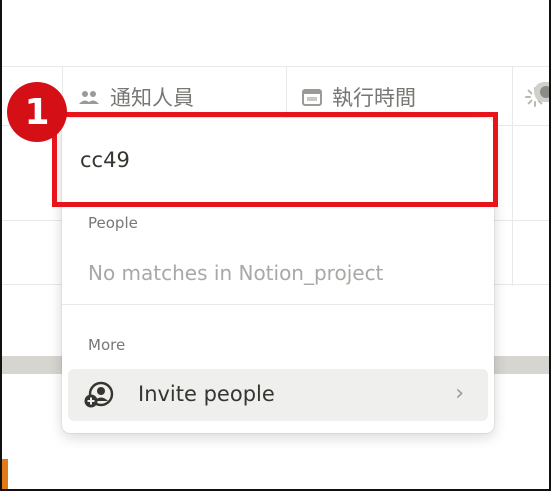 Image resolution: width=551 pixels, height=491 pixels. Describe the element at coordinates (374, 98) in the screenshot. I see `column-header-label: 執行時間` at that location.